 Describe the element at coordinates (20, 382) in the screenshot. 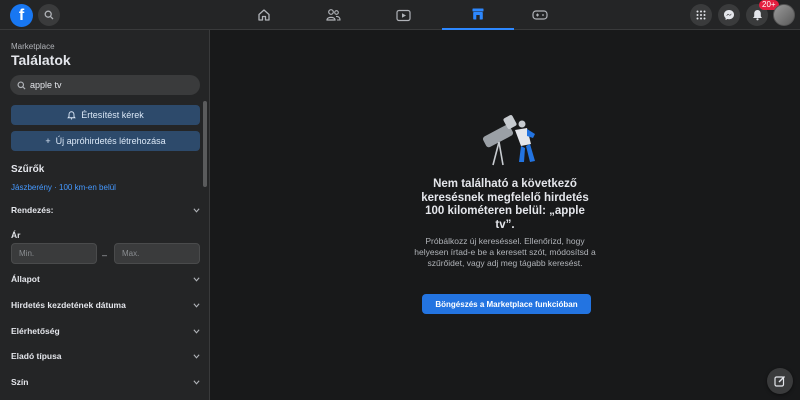

I see `filter-label: Szín` at that location.